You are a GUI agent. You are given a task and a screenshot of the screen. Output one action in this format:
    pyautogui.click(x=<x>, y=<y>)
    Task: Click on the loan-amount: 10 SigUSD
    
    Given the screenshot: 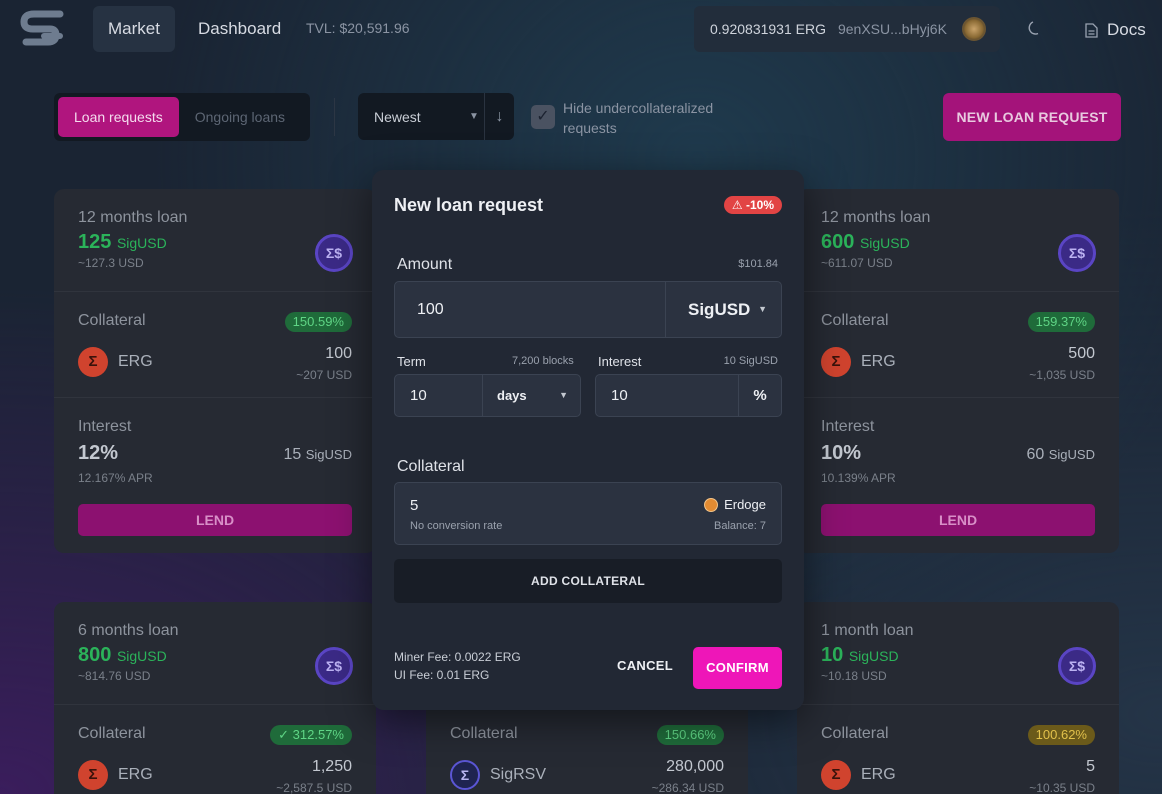 What is the action you would take?
    pyautogui.click(x=860, y=655)
    